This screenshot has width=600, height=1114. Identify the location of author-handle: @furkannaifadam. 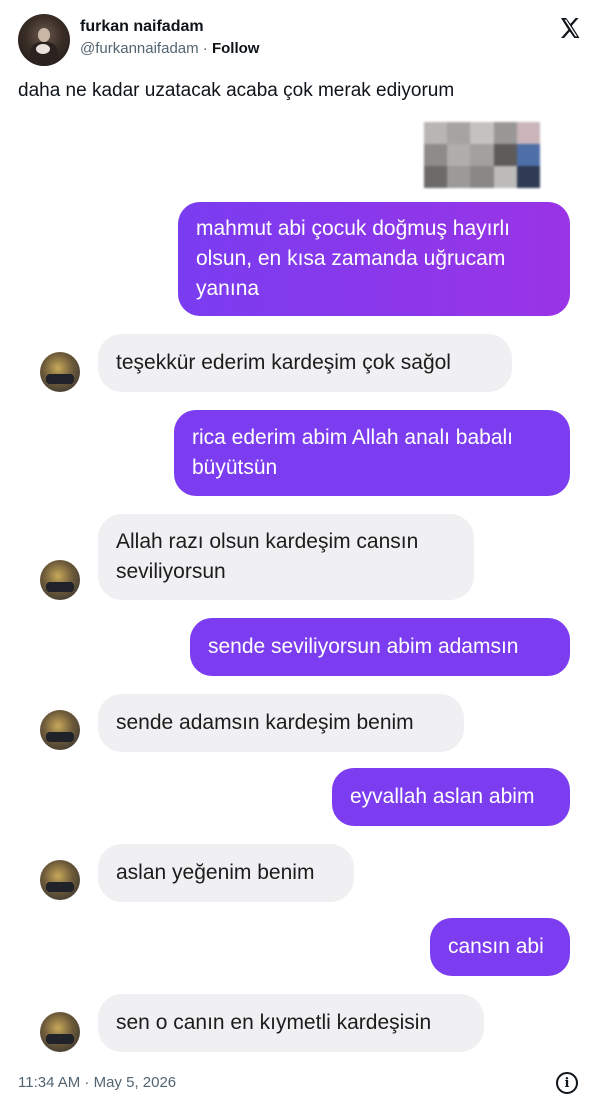
(139, 48).